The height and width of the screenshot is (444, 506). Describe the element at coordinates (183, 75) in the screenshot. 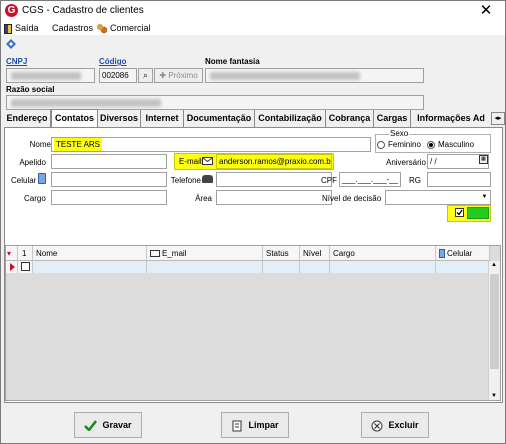

I see `proximo-label: Próximo` at that location.